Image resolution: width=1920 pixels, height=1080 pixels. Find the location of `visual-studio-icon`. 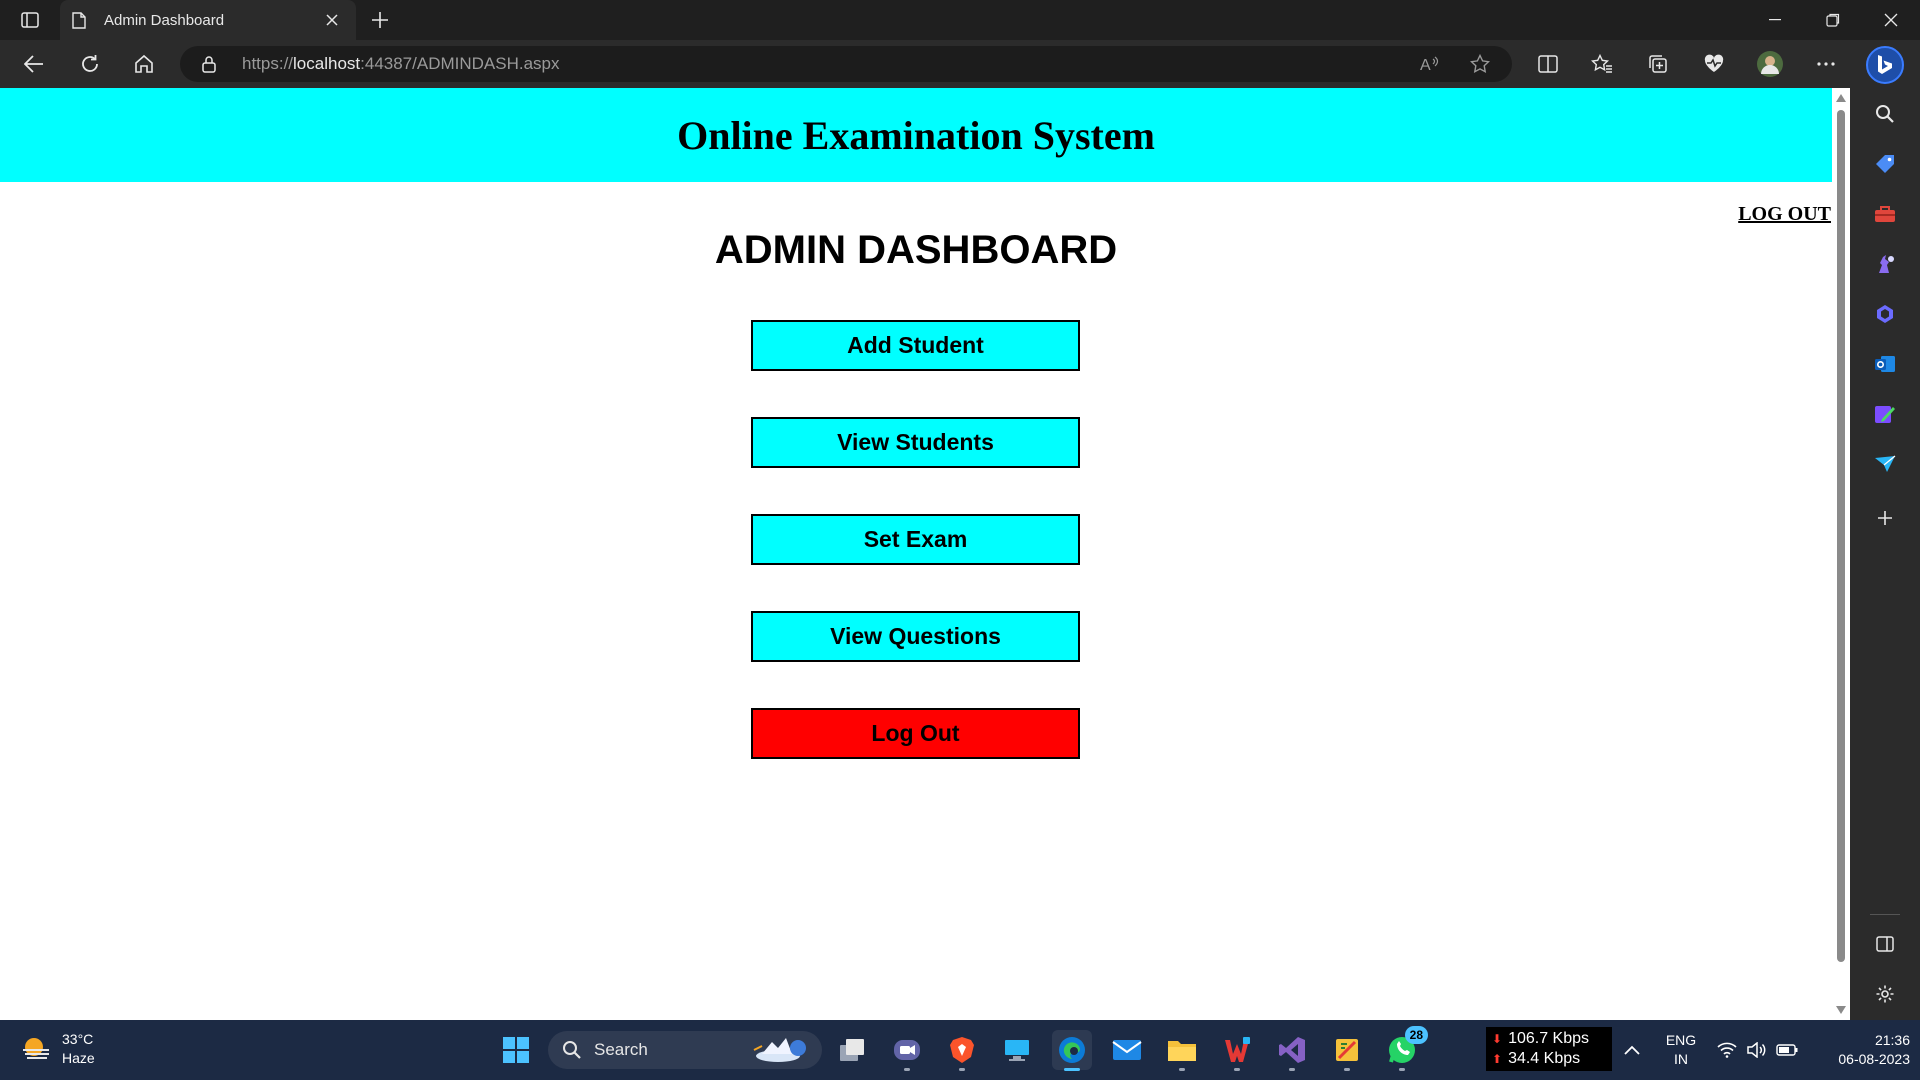

visual-studio-icon is located at coordinates (1292, 1050).